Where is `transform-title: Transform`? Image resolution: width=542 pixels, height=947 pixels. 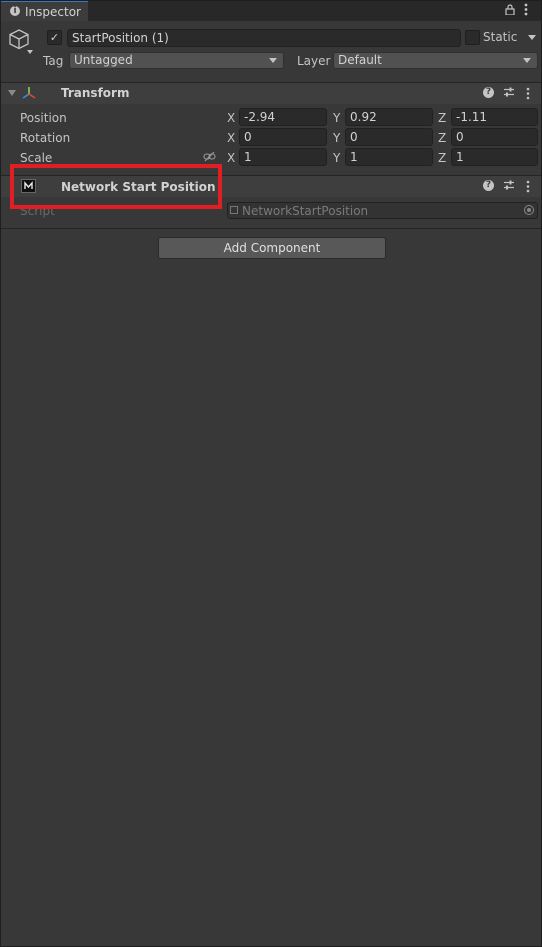 transform-title: Transform is located at coordinates (95, 93).